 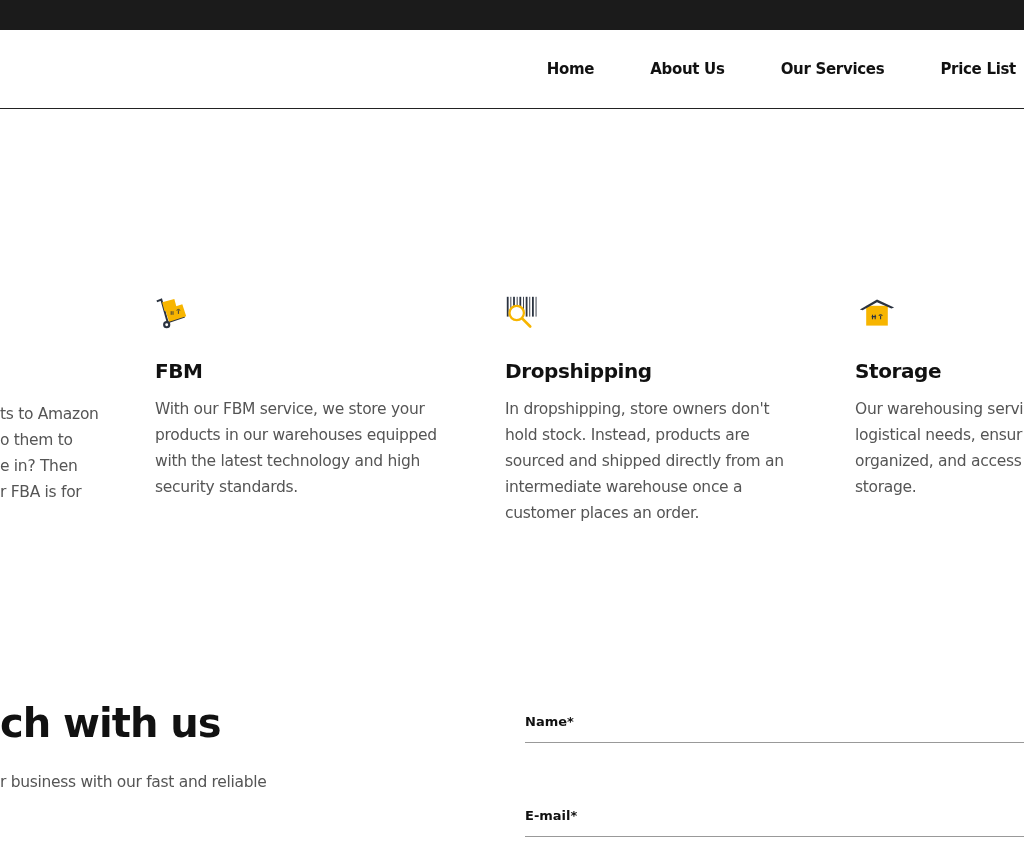 What do you see at coordinates (549, 721) in the screenshot?
I see `field-label: Name*` at bounding box center [549, 721].